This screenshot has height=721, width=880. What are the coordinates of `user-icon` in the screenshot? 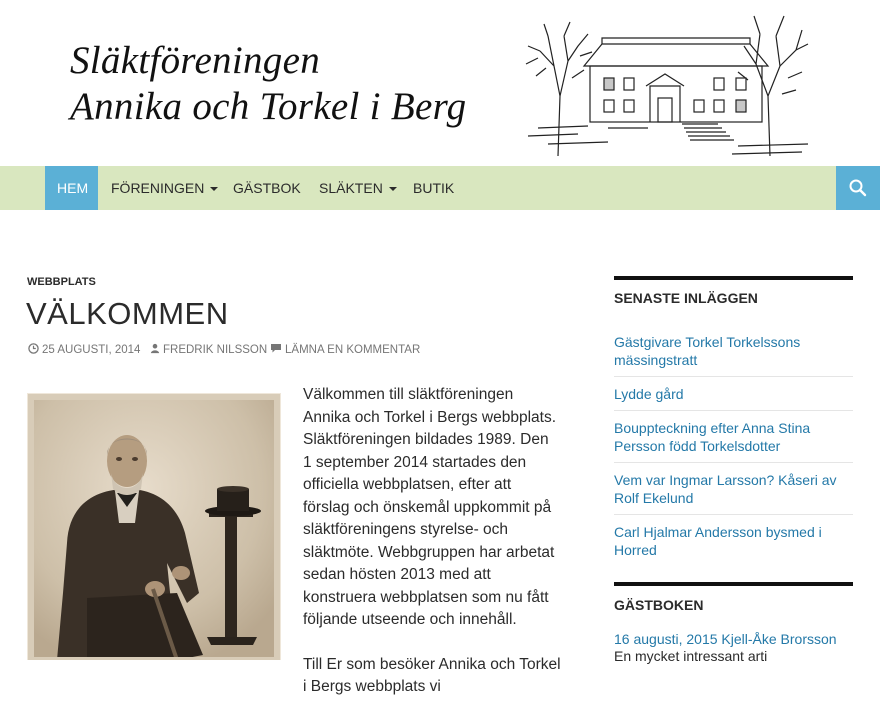 It's located at (155, 348).